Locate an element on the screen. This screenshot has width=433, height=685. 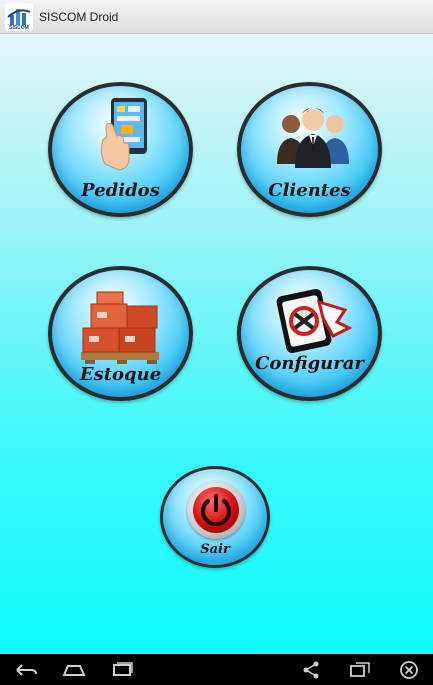
logo-text: SISCOM is located at coordinates (19, 27).